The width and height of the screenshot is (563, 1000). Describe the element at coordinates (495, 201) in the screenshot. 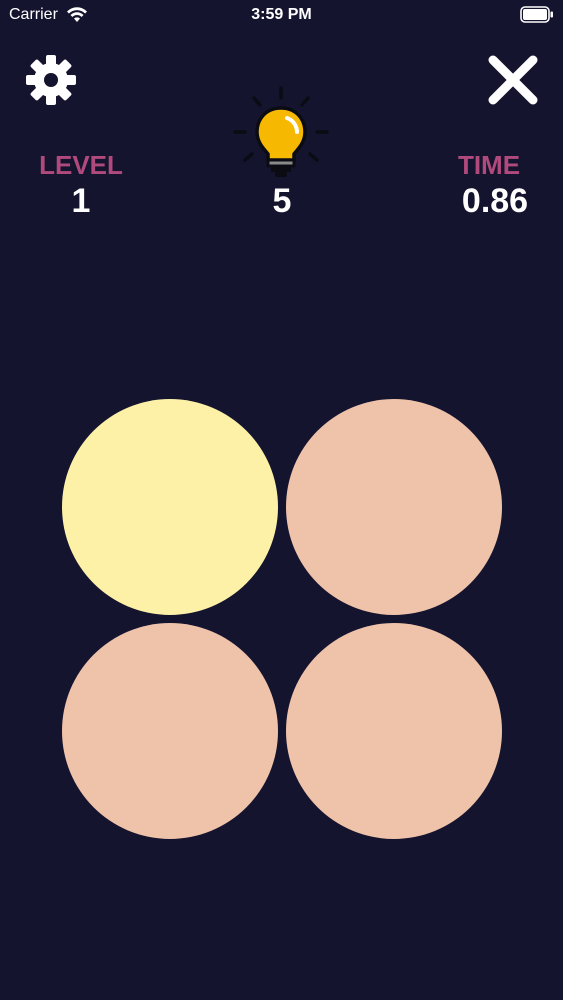

I see `time-value: 0.86` at that location.